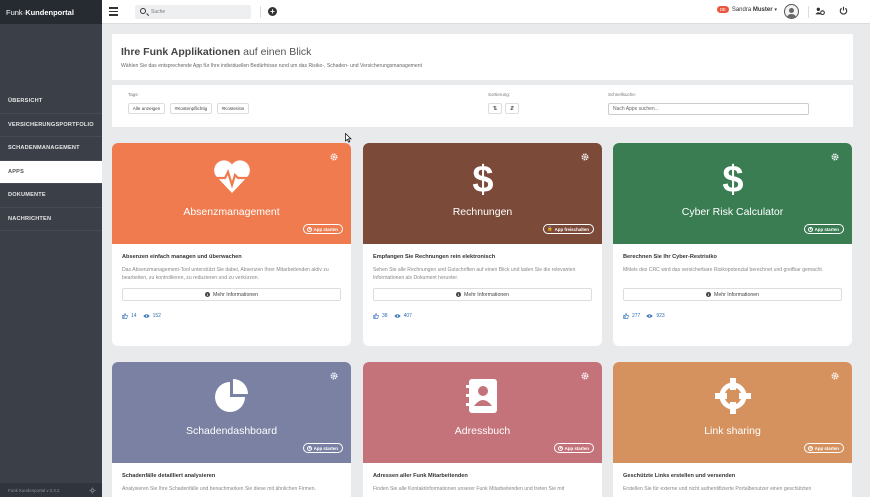  I want to click on tag-all: Alle anzeigen, so click(146, 108).